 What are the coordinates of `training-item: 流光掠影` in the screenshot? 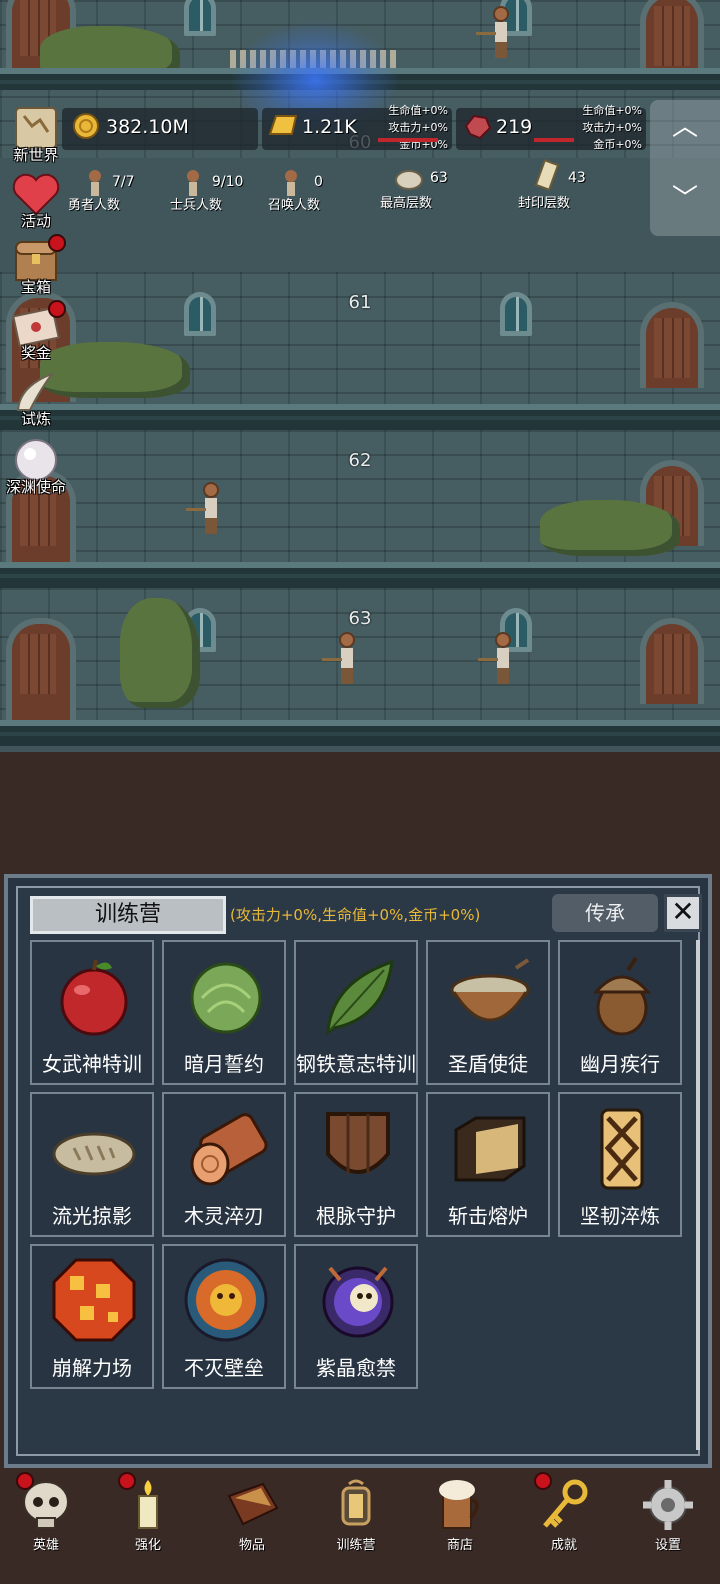 It's located at (92, 1164).